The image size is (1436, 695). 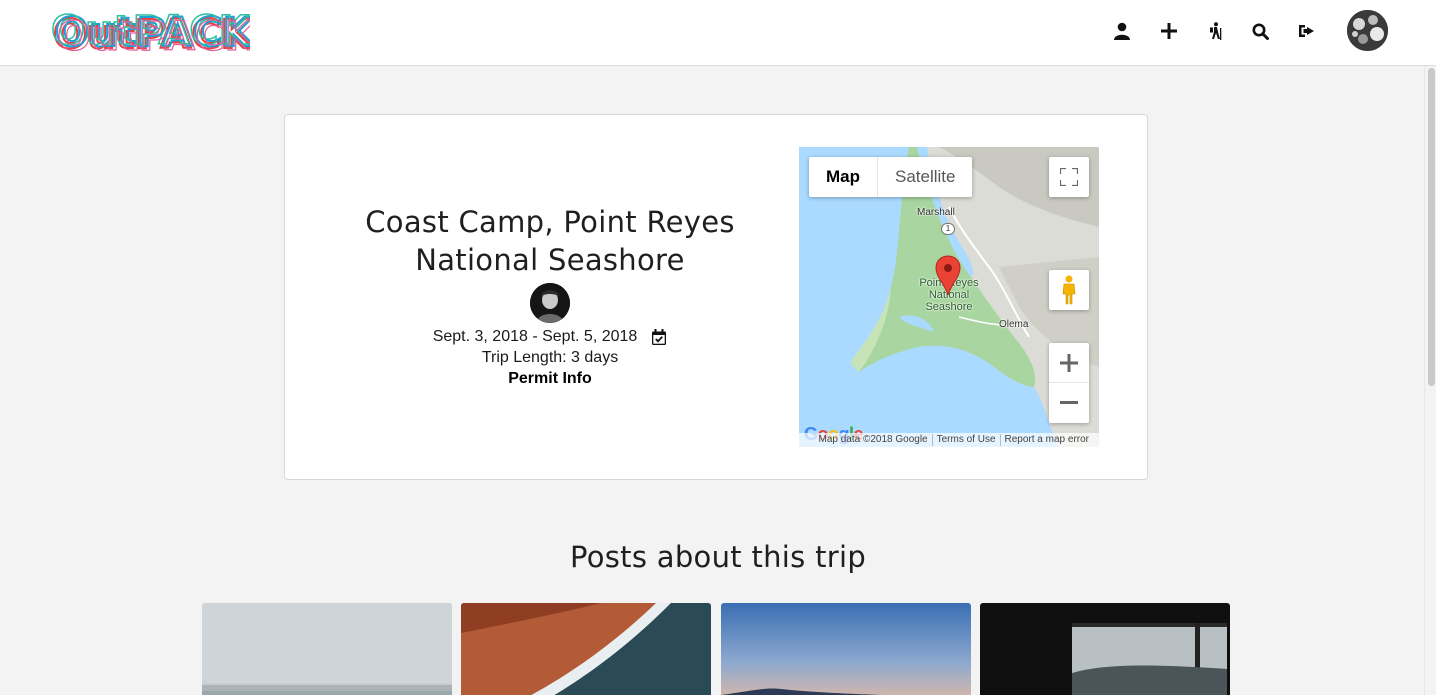 I want to click on aerial-red-shore-photo, so click(x=586, y=649).